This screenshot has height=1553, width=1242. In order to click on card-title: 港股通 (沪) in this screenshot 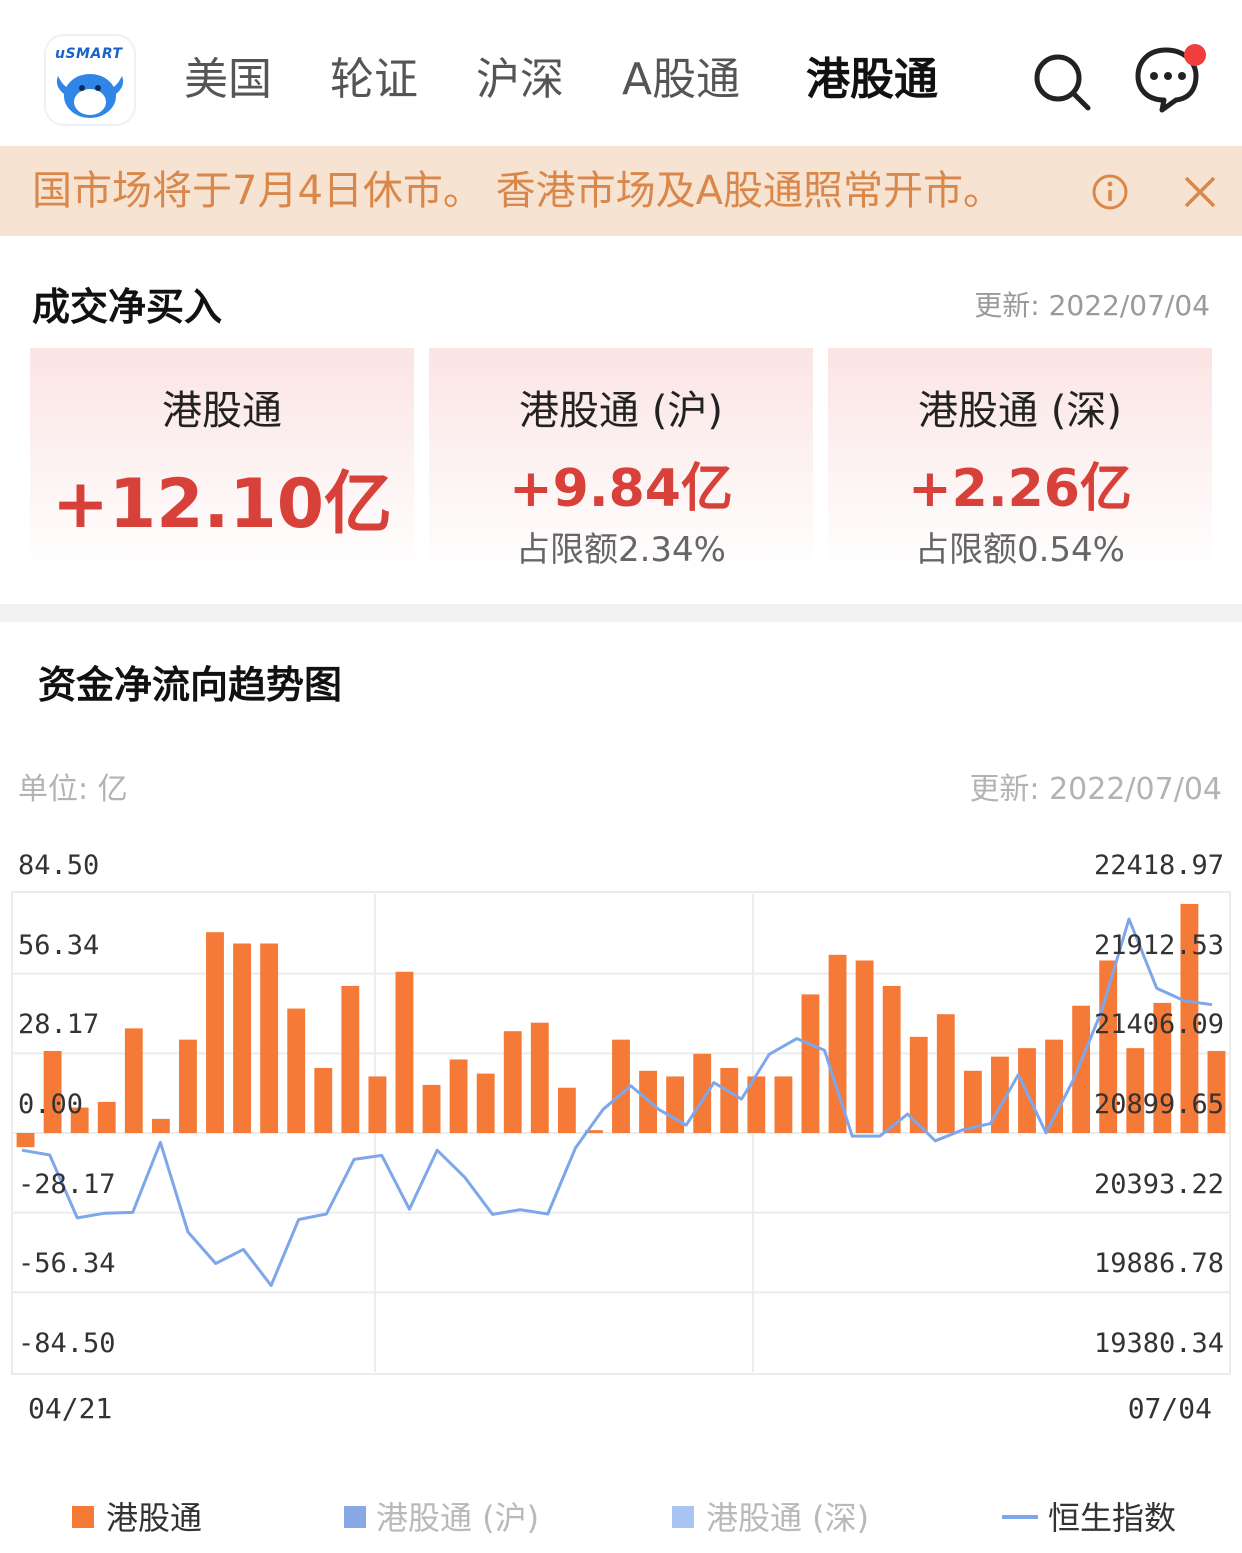, I will do `click(621, 411)`.